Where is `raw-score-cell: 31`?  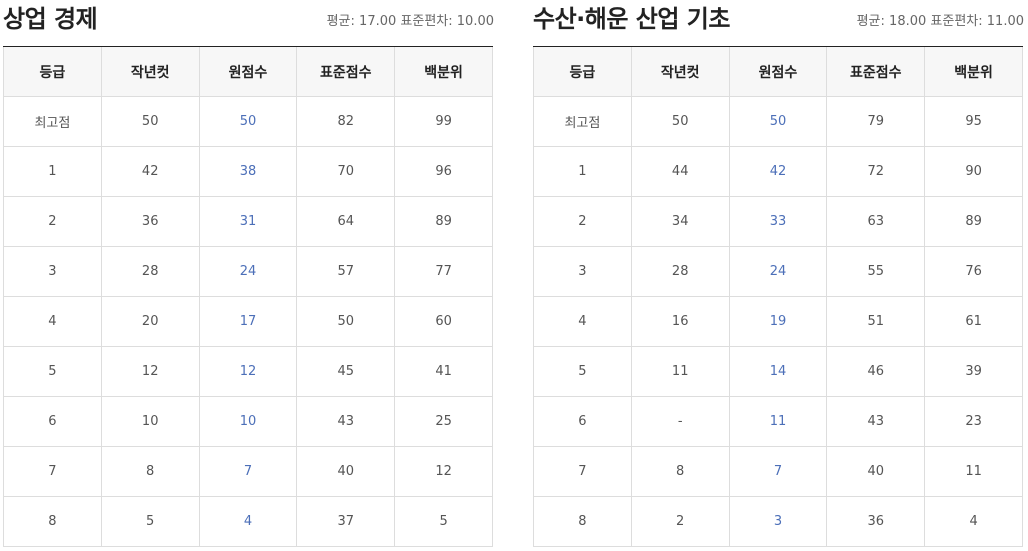
raw-score-cell: 31 is located at coordinates (248, 221).